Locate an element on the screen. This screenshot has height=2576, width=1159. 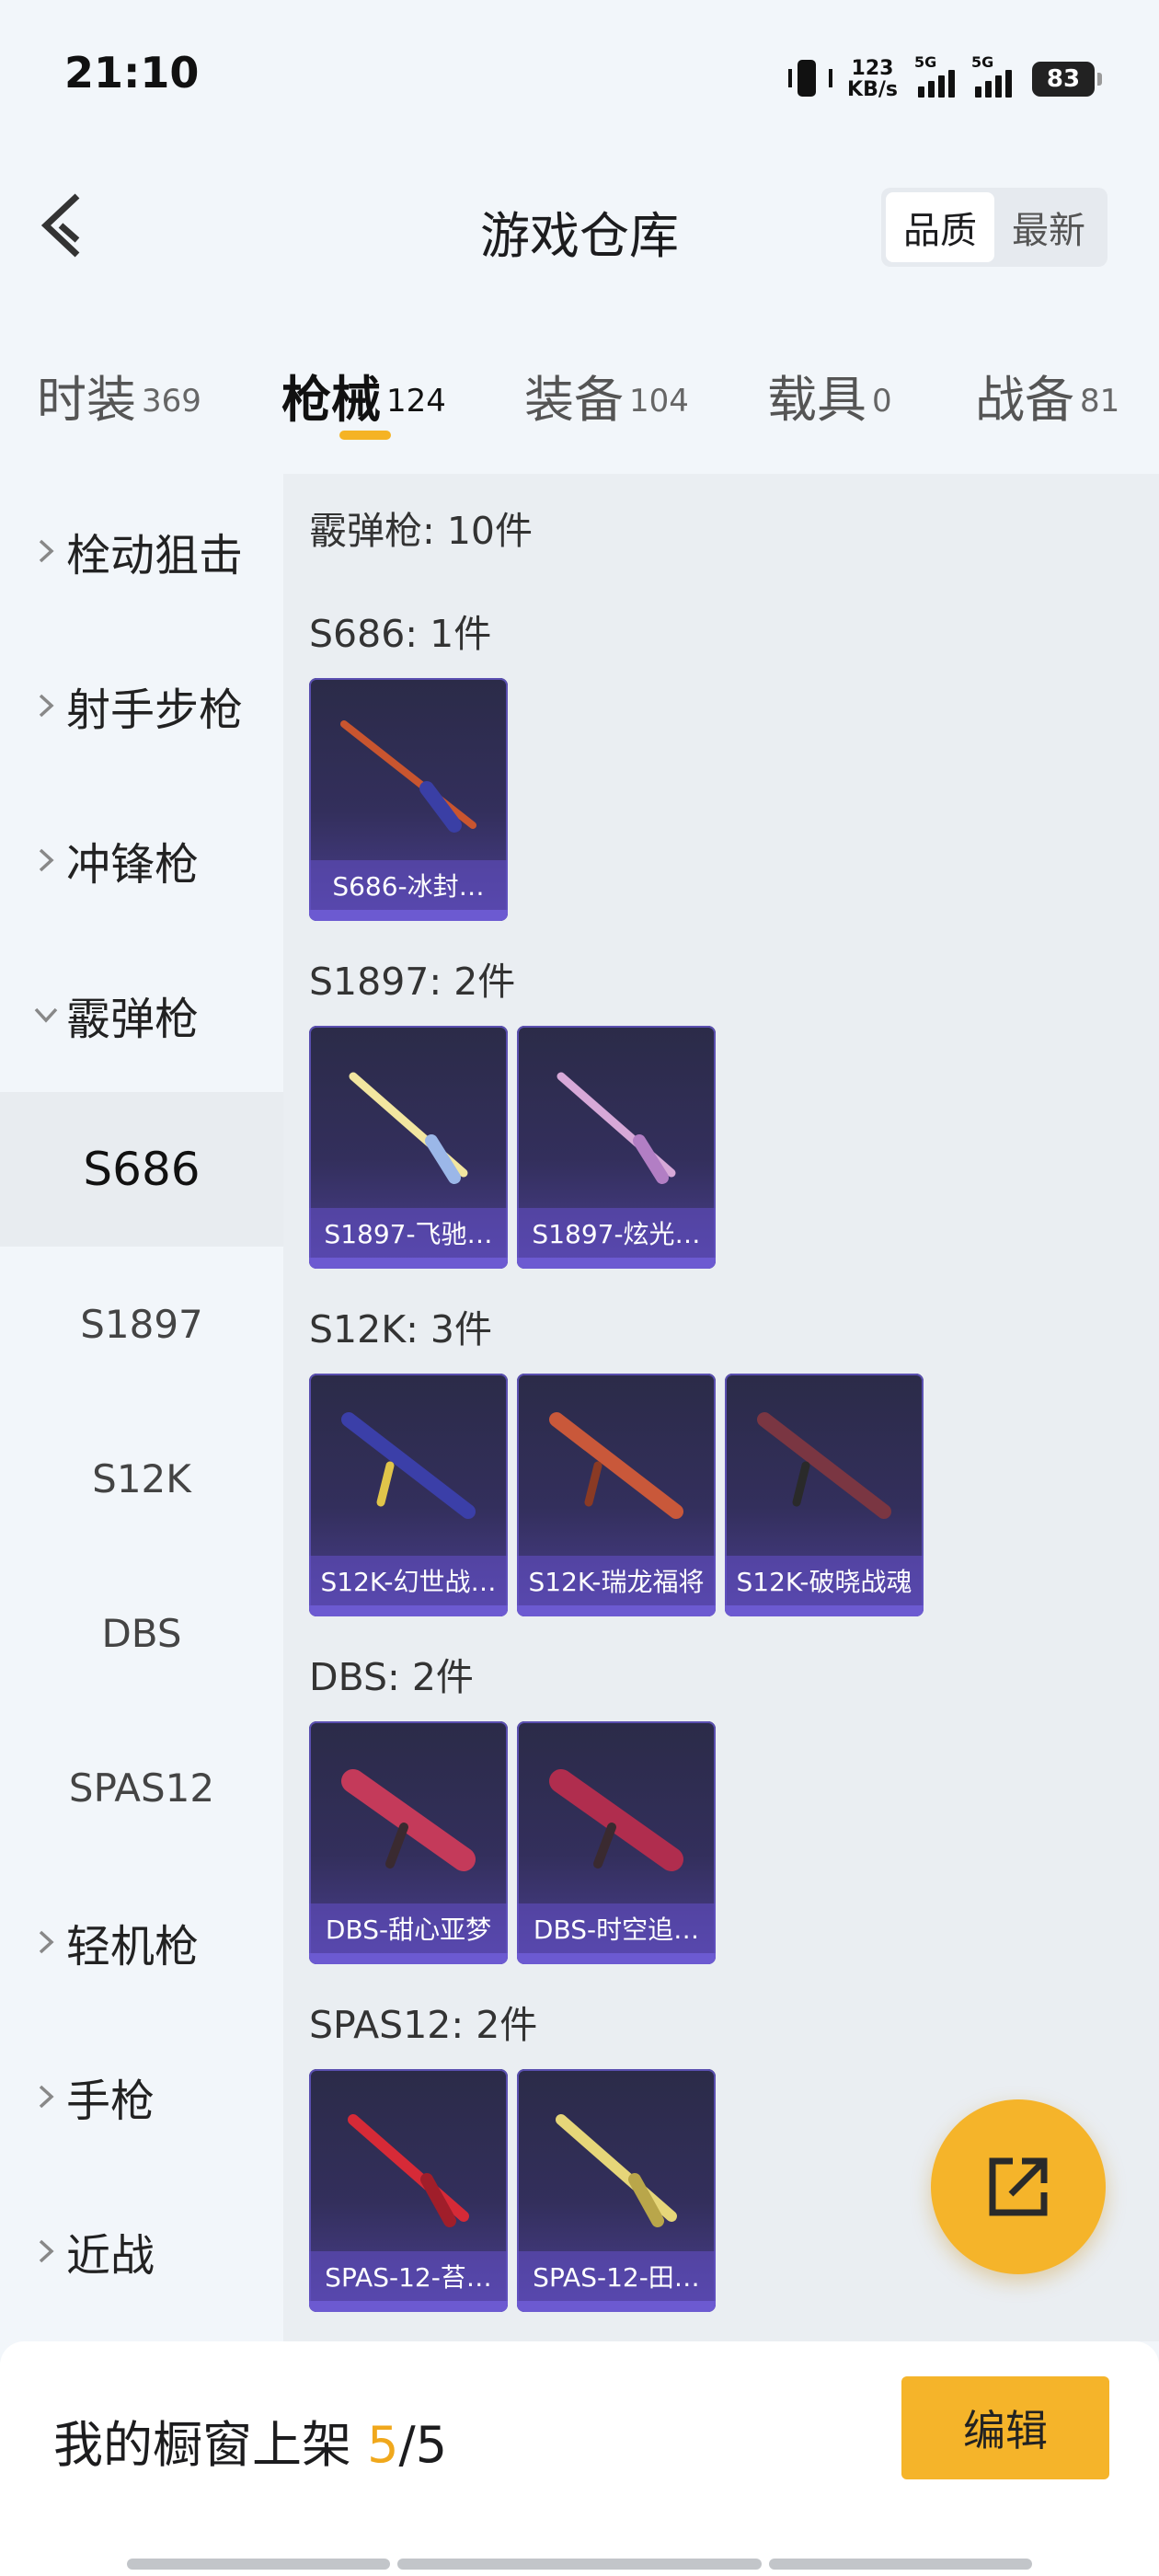
sidebar-item-label: SPAS12 is located at coordinates (141, 1788).